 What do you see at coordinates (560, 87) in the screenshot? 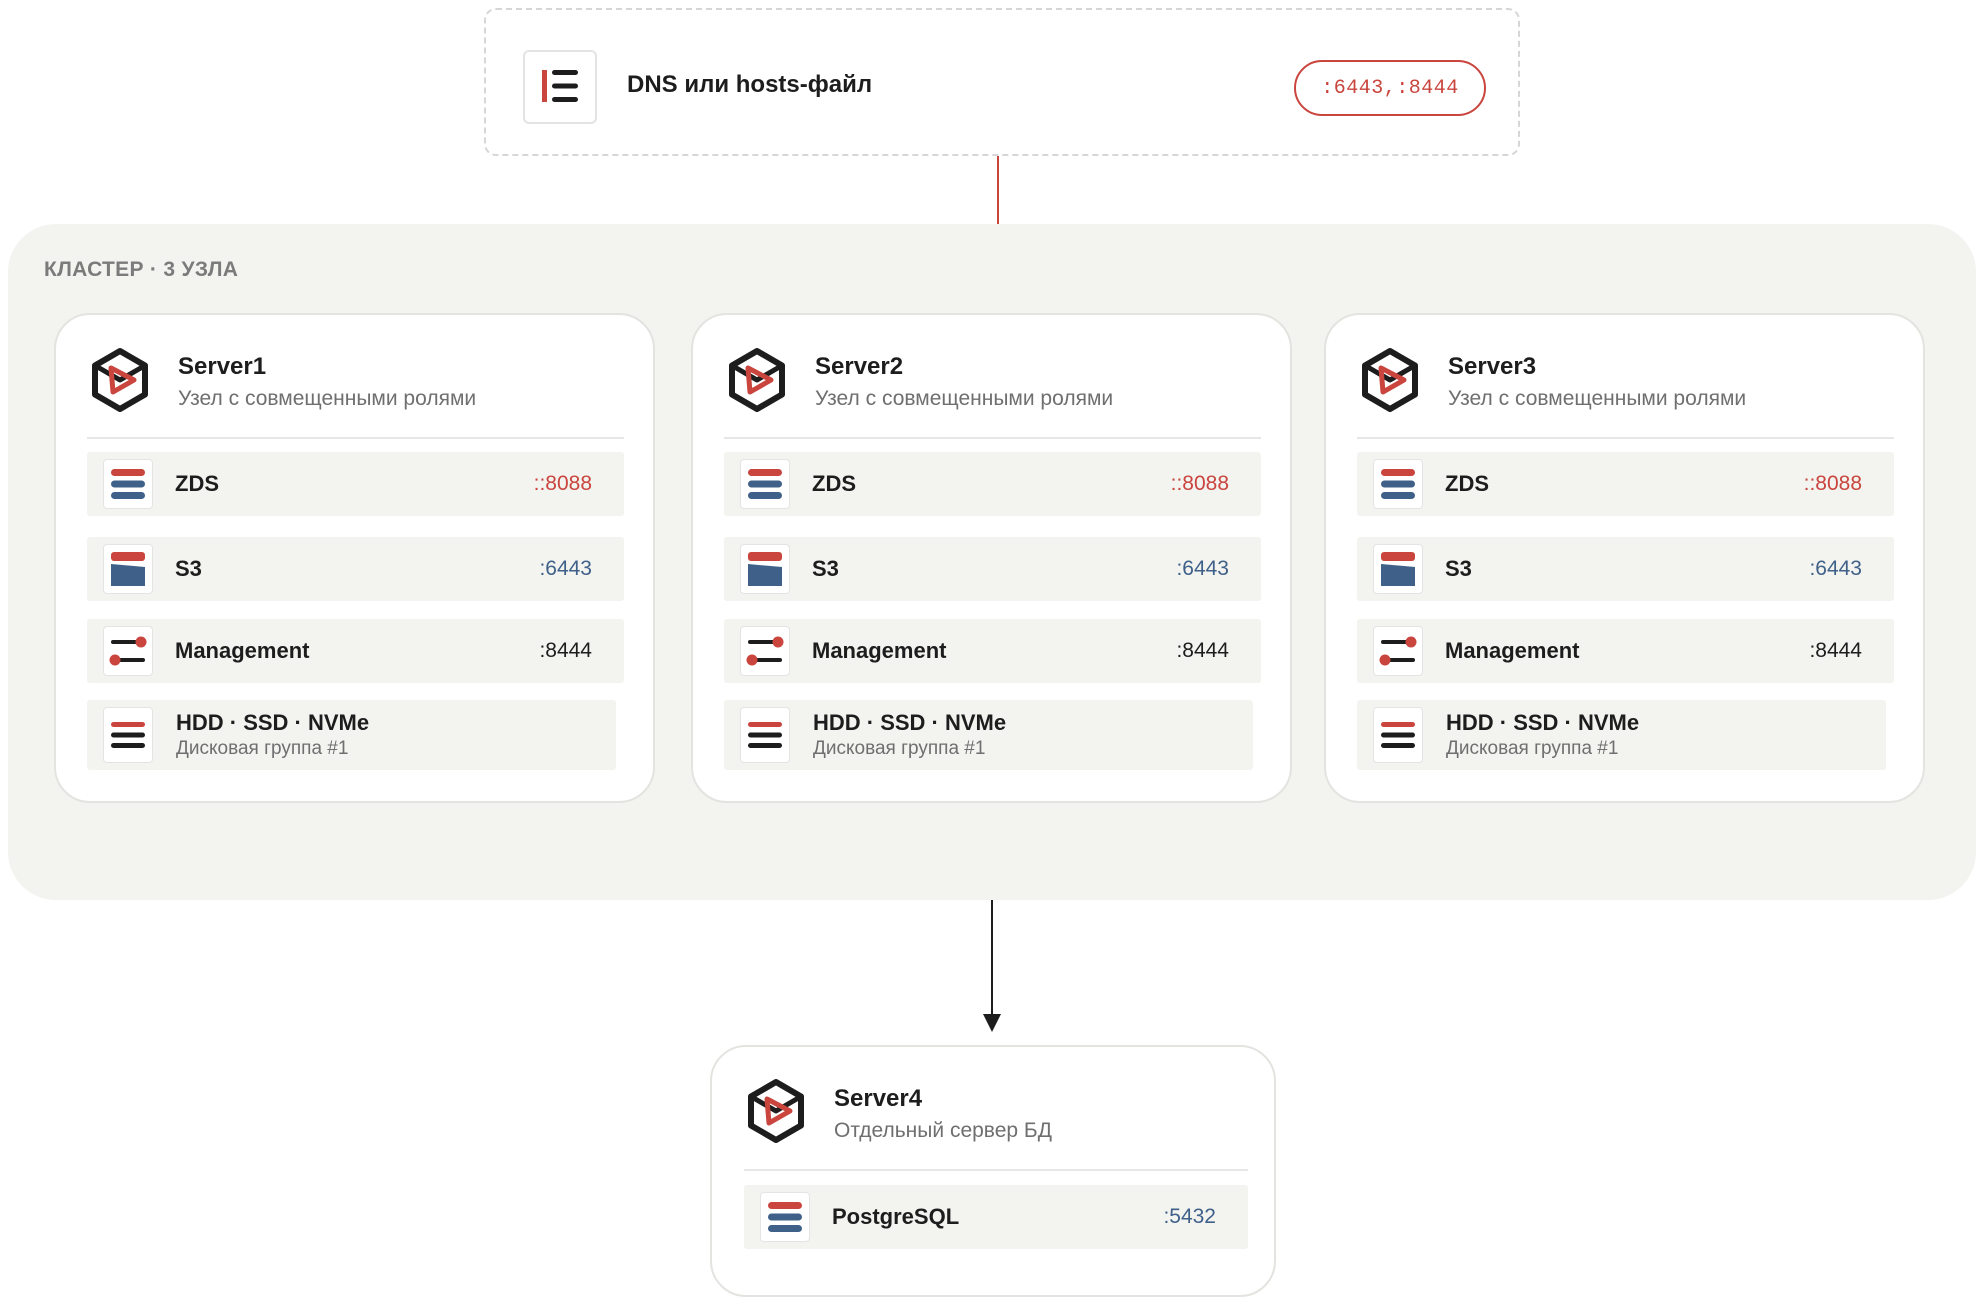
I see `dns-list-icon` at bounding box center [560, 87].